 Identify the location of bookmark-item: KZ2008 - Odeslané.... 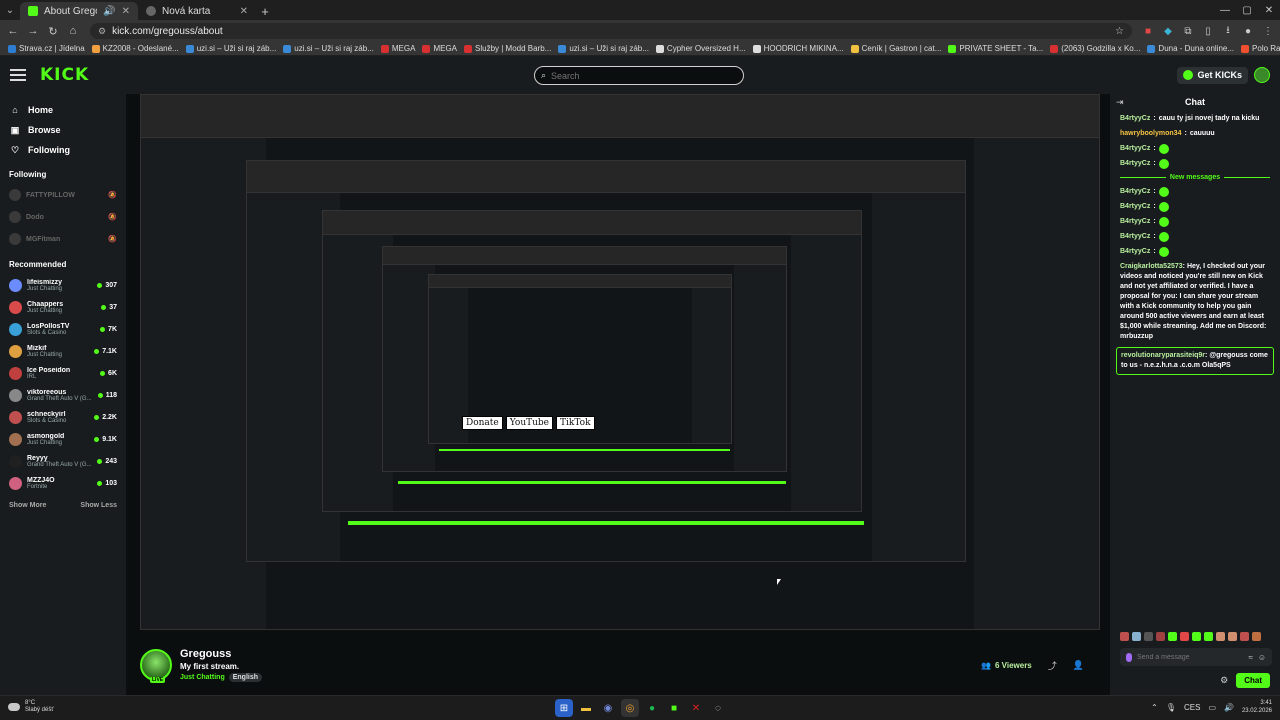
(135, 48).